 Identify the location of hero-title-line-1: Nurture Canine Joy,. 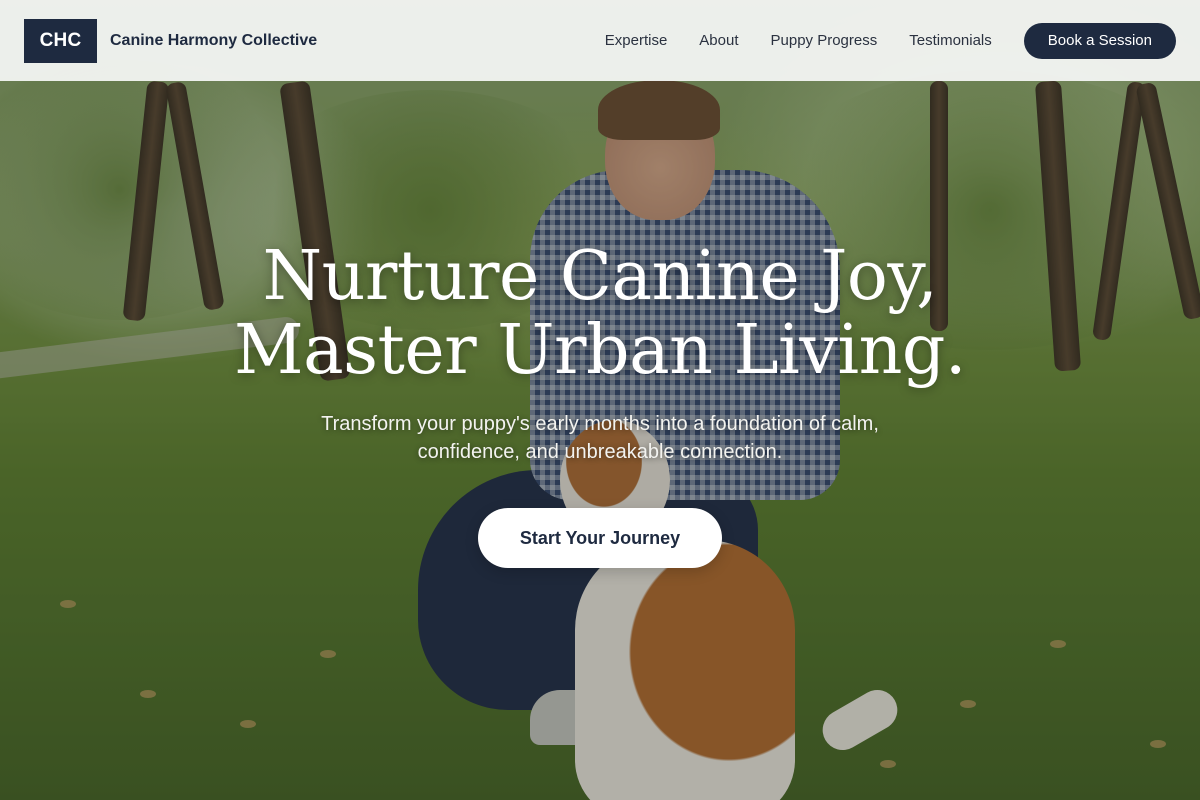
(600, 276).